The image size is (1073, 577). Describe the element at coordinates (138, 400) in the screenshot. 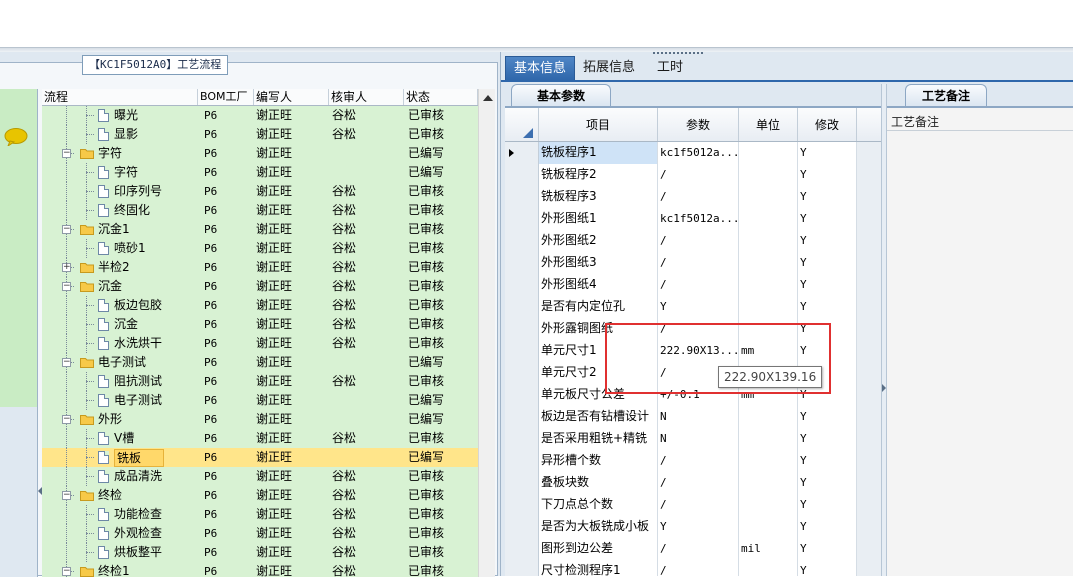

I see `tree-node-label: 电子测试` at that location.